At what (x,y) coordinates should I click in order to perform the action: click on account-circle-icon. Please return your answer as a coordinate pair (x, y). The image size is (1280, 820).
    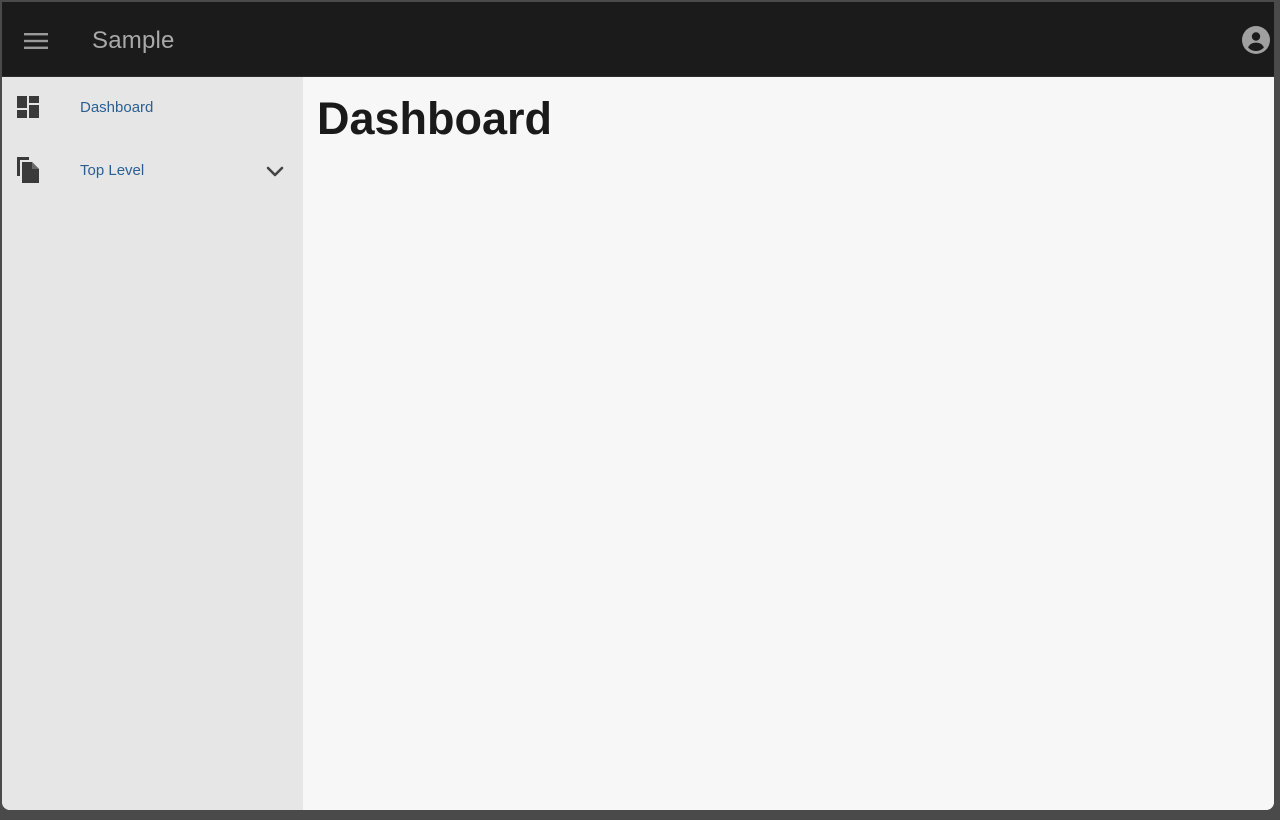
    Looking at the image, I should click on (1256, 40).